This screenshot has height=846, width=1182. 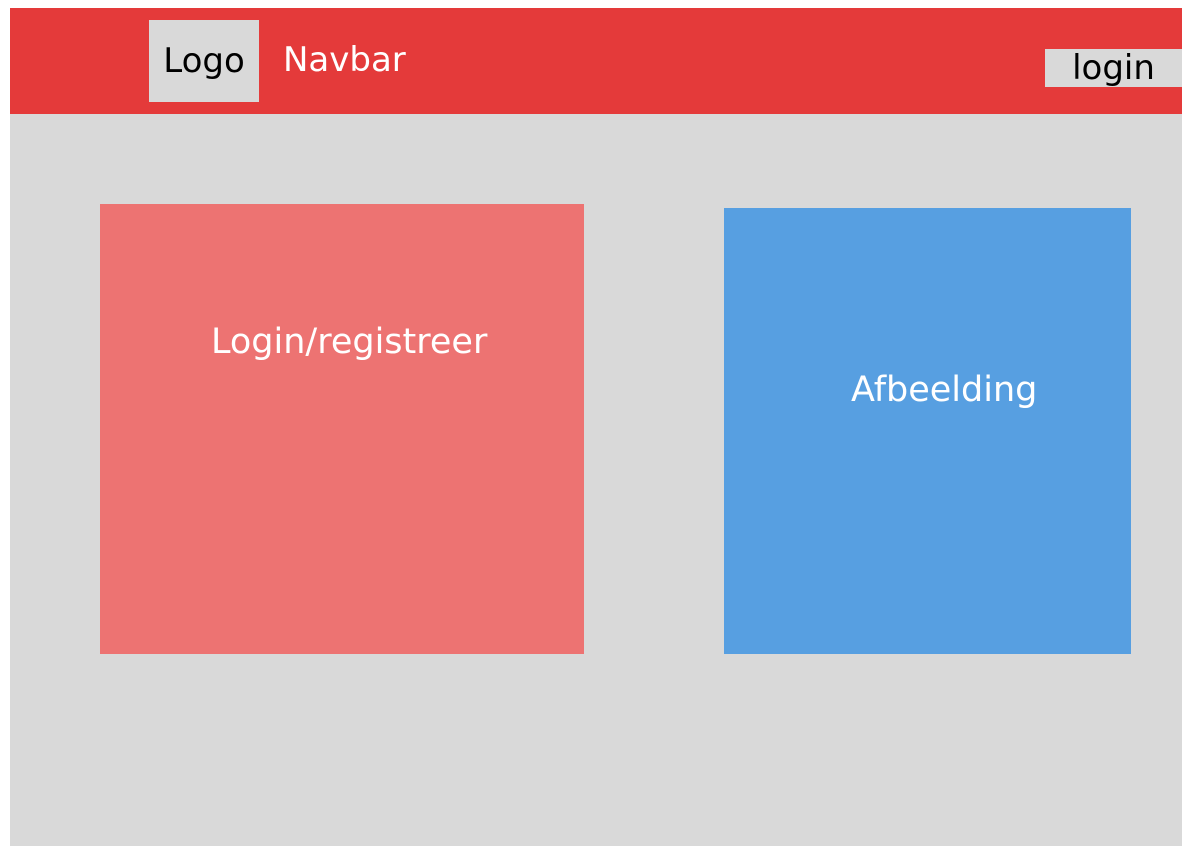 I want to click on navbar: Logo Navbar login, so click(x=596, y=61).